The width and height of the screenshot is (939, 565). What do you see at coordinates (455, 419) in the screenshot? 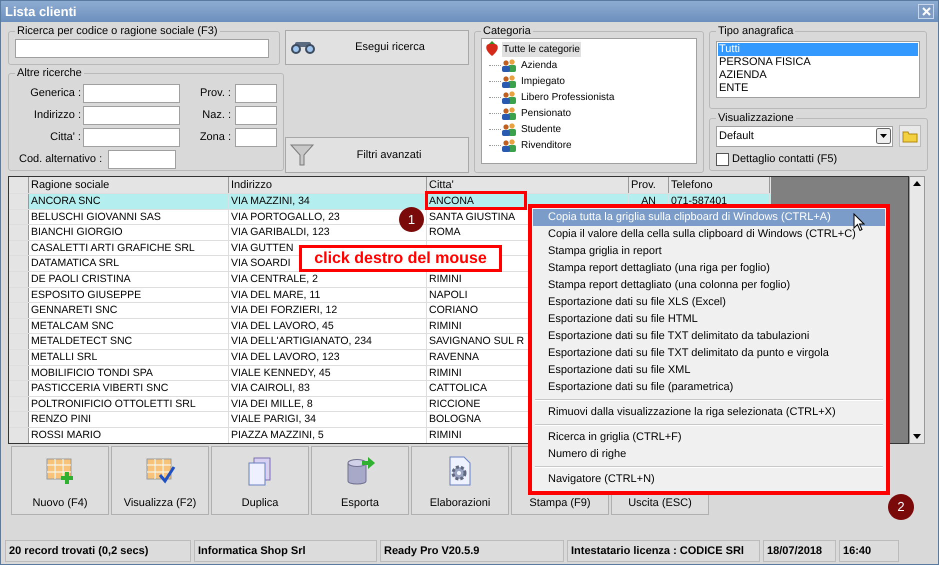
I see `table-cell: BOLOGNA` at bounding box center [455, 419].